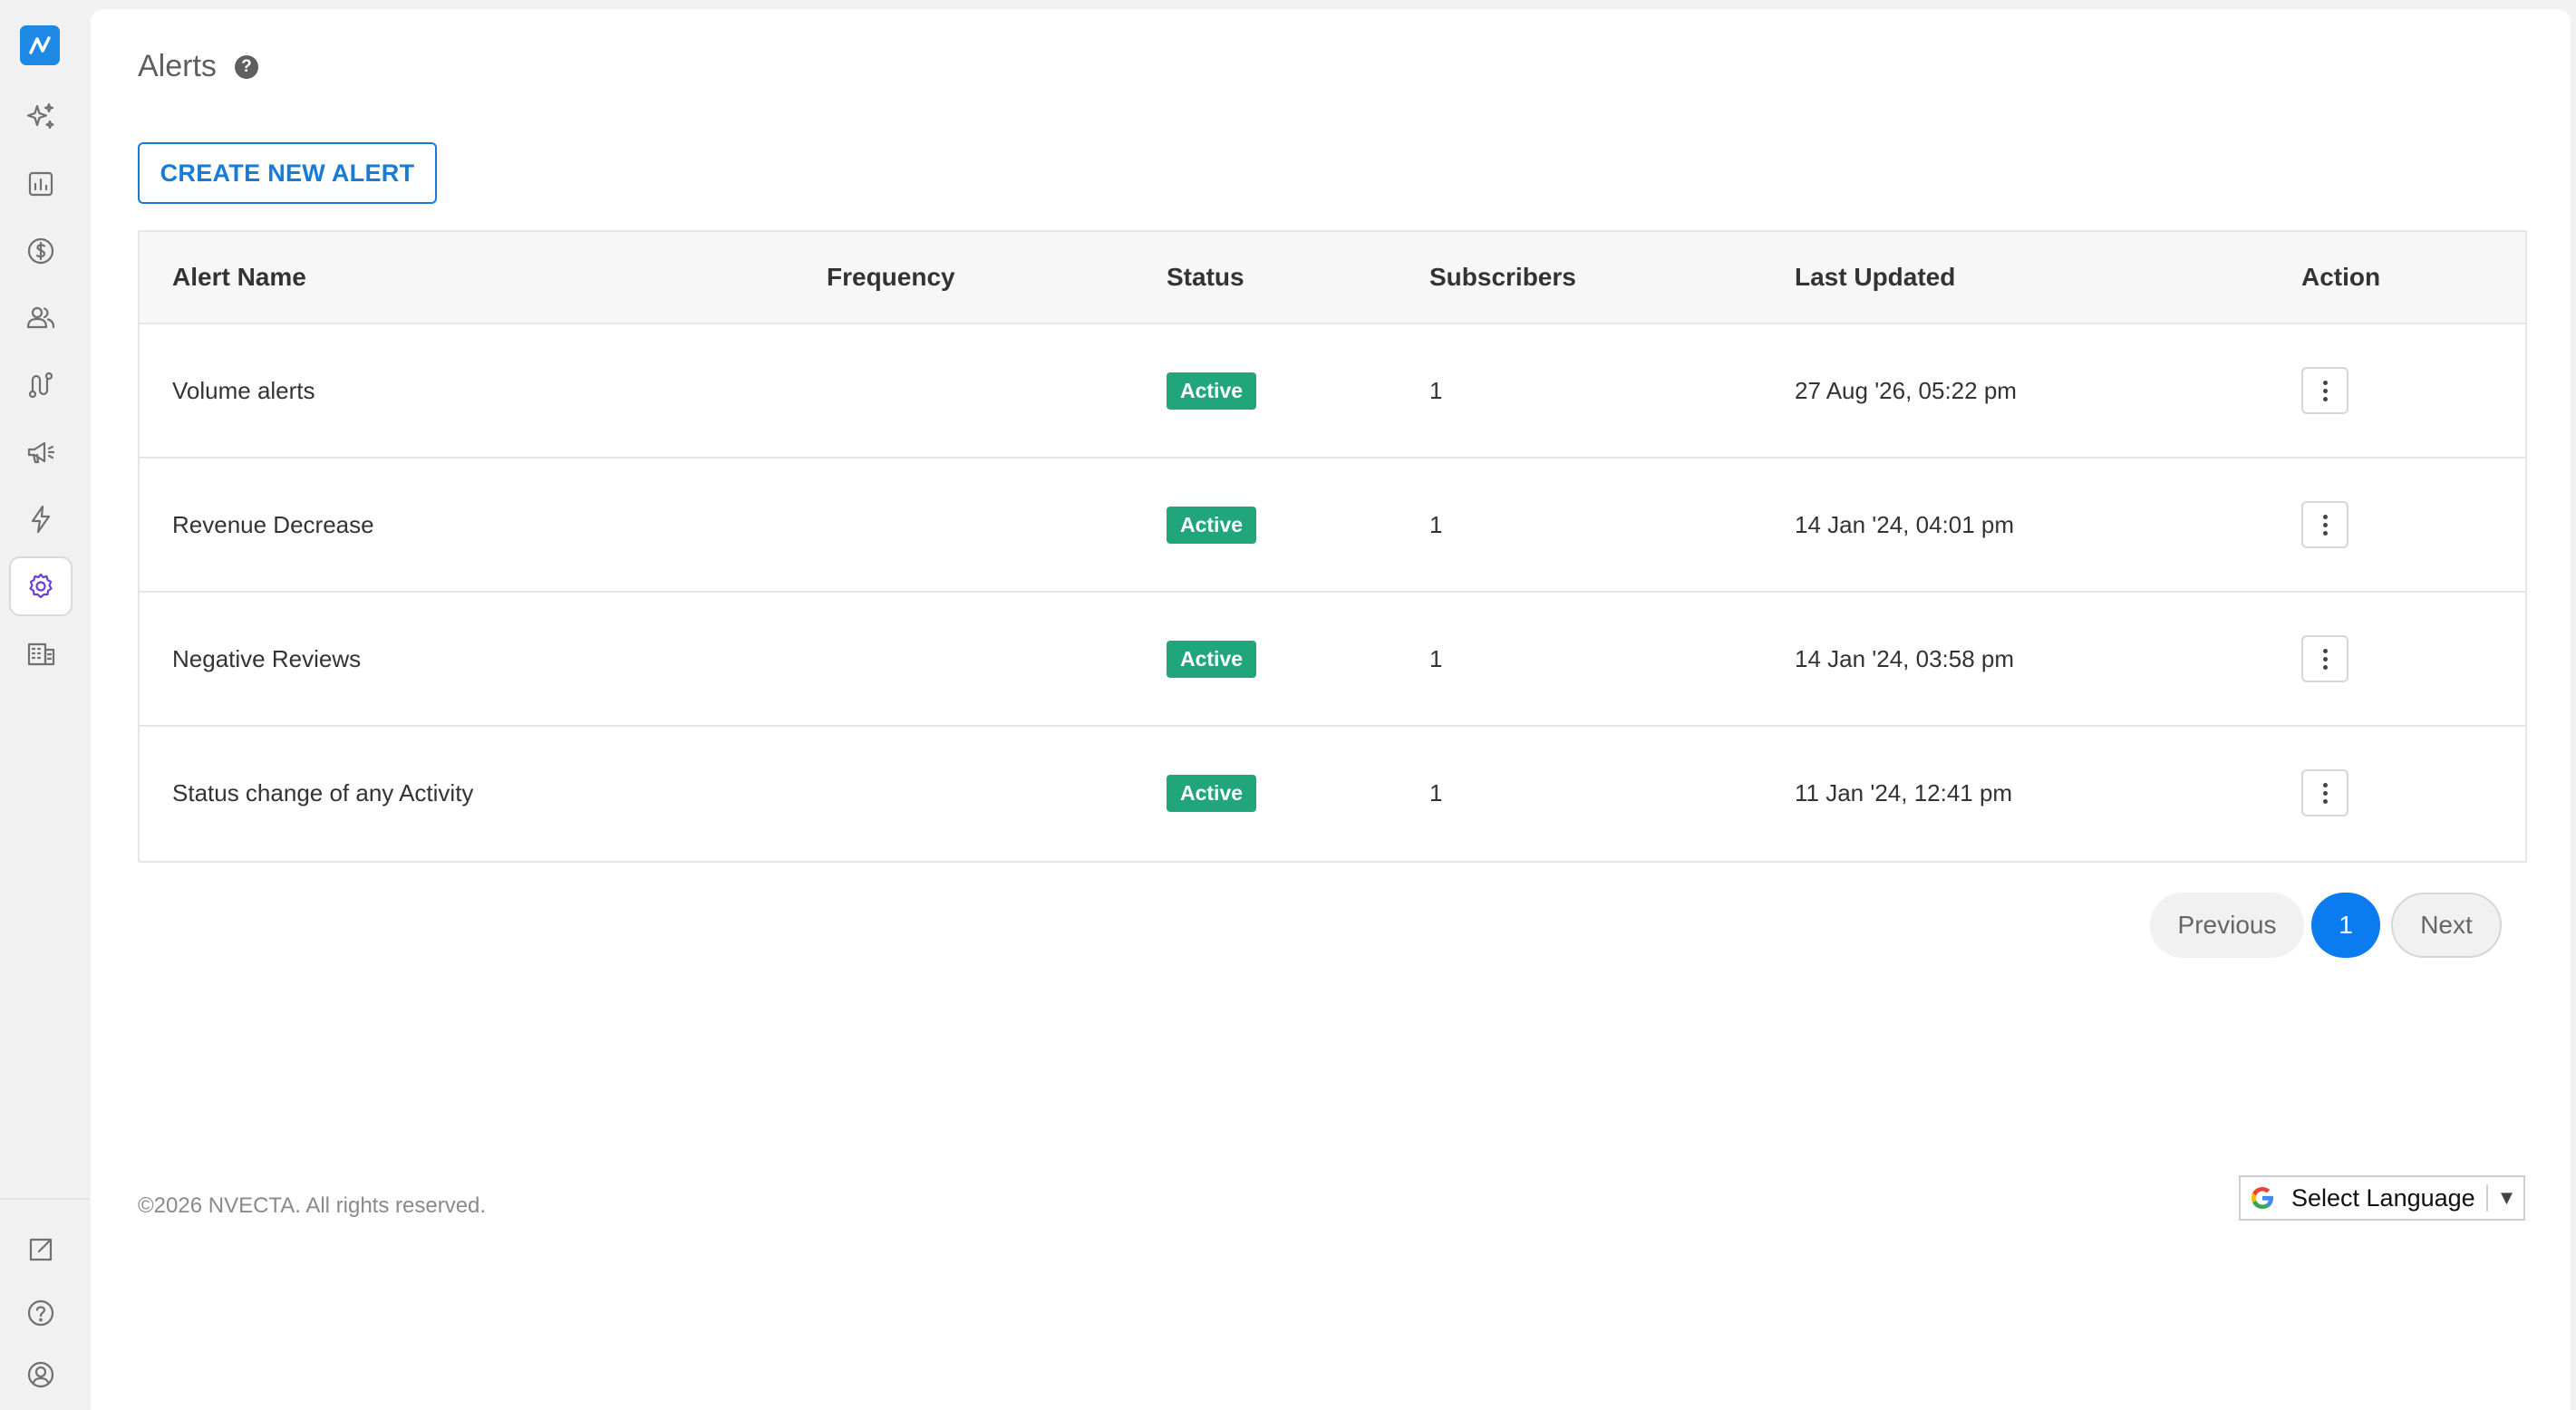  I want to click on sidebar-item-help, so click(41, 1313).